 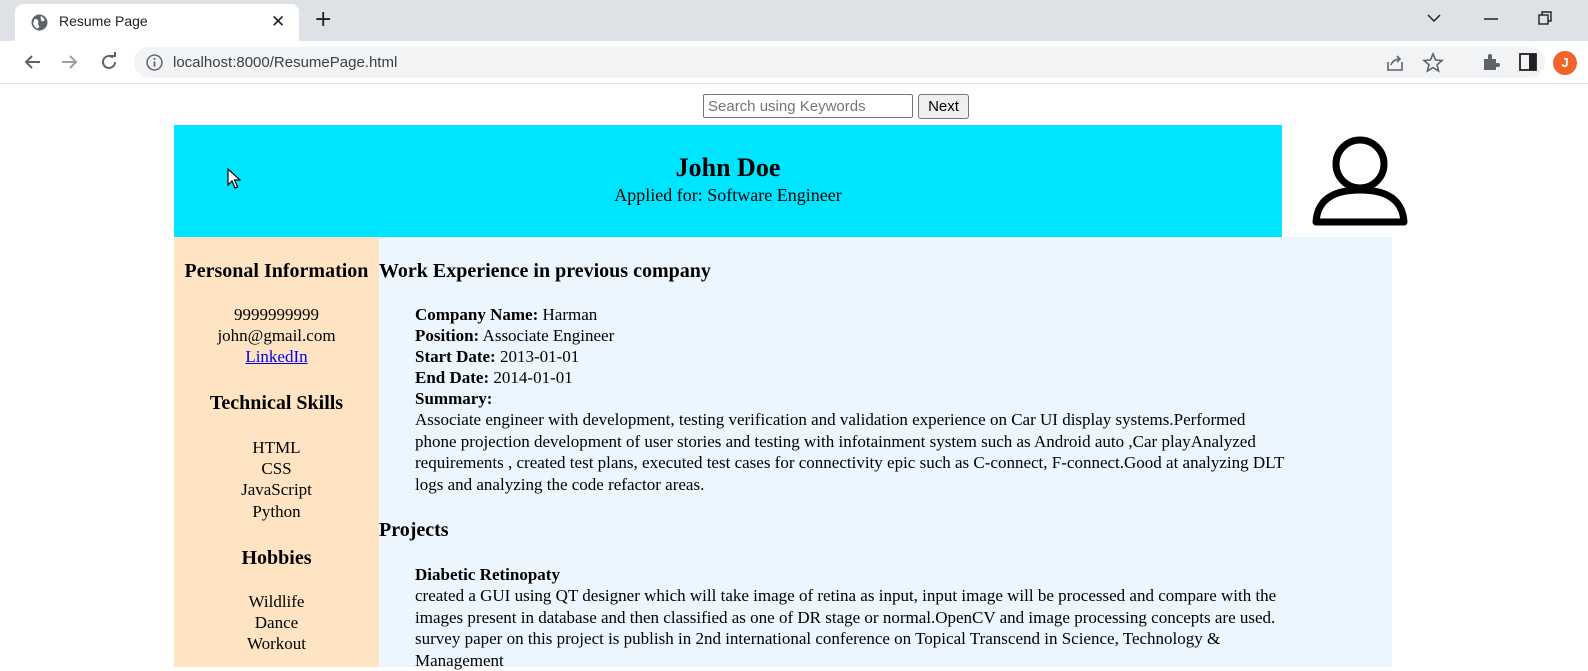 I want to click on new-tab-icon: +, so click(x=323, y=20).